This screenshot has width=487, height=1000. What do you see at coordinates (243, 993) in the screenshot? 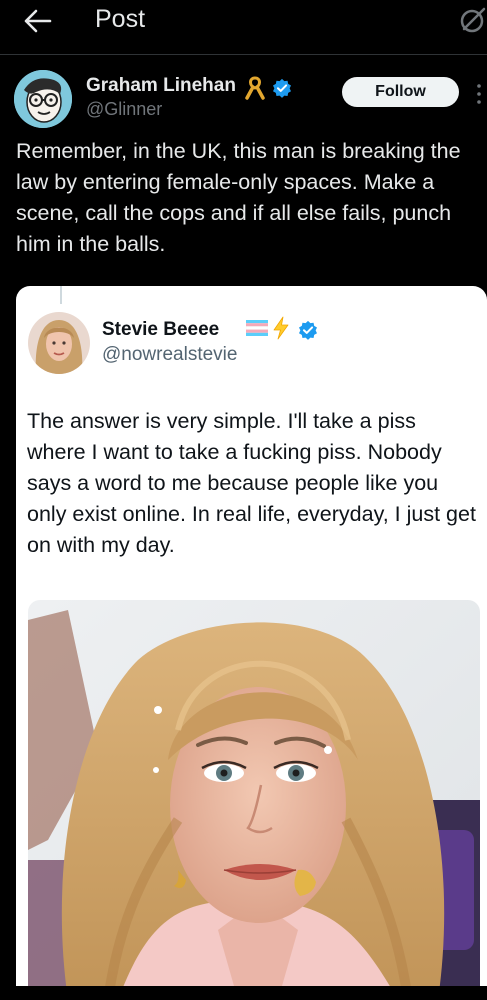
I see `system-nav-bar` at bounding box center [243, 993].